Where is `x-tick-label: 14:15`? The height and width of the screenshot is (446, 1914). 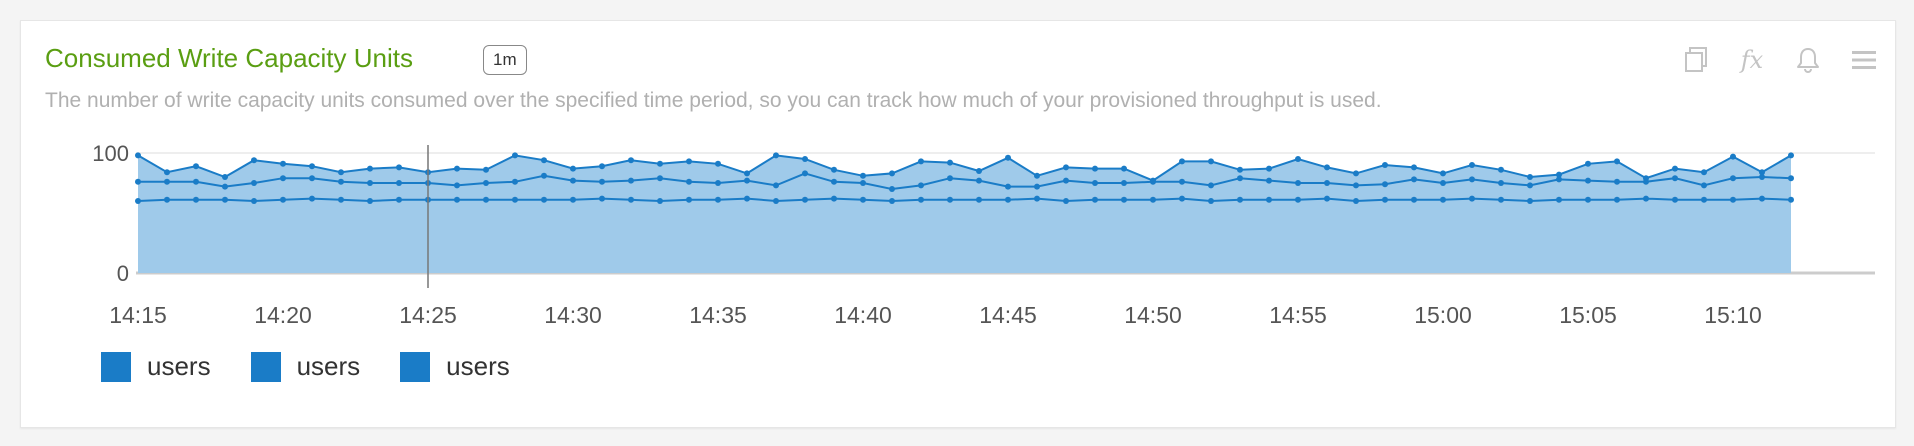 x-tick-label: 14:15 is located at coordinates (138, 315).